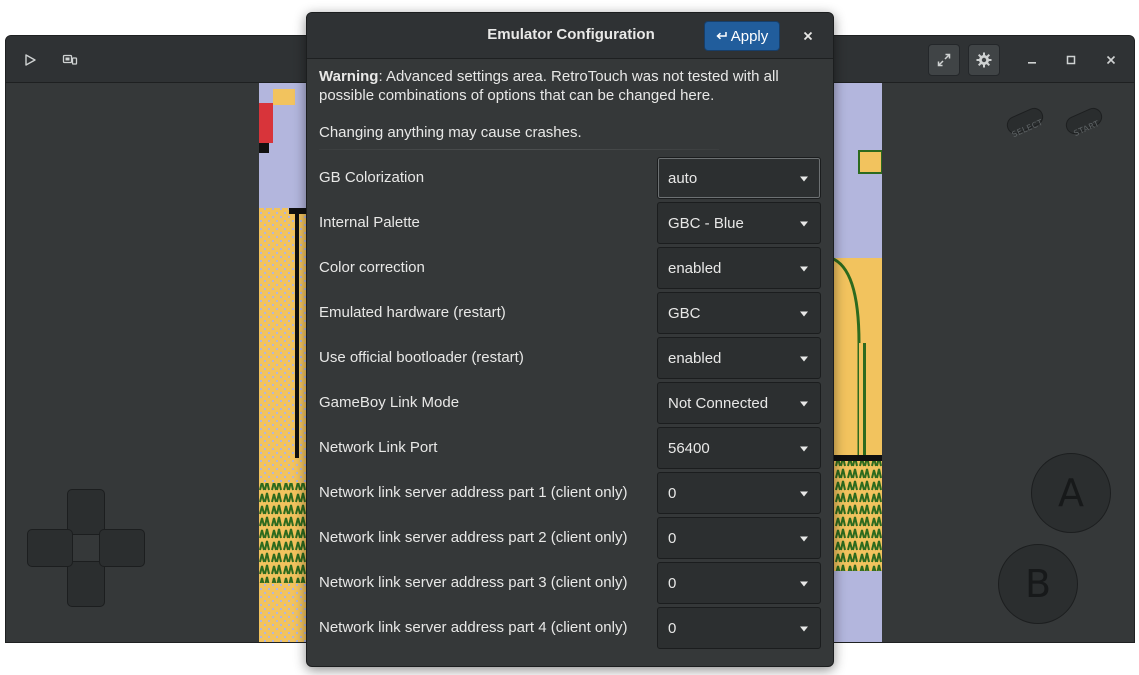 The height and width of the screenshot is (675, 1139). I want to click on return-arrow-icon, so click(721, 36).